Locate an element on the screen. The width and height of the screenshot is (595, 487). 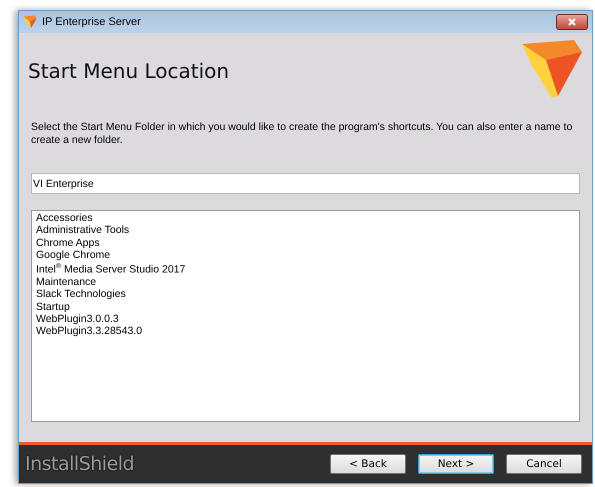
folder-name-field: VI Enterprise is located at coordinates (305, 183).